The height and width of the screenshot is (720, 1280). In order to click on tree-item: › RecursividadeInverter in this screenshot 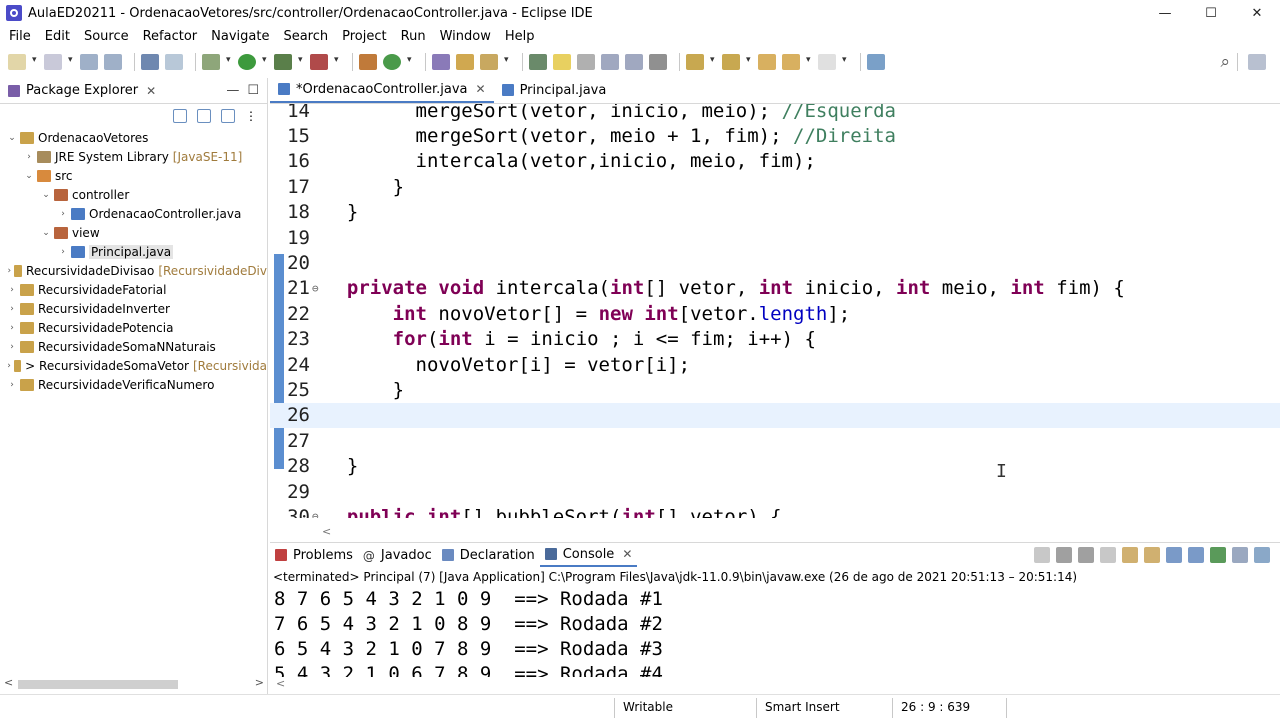, I will do `click(133, 308)`.